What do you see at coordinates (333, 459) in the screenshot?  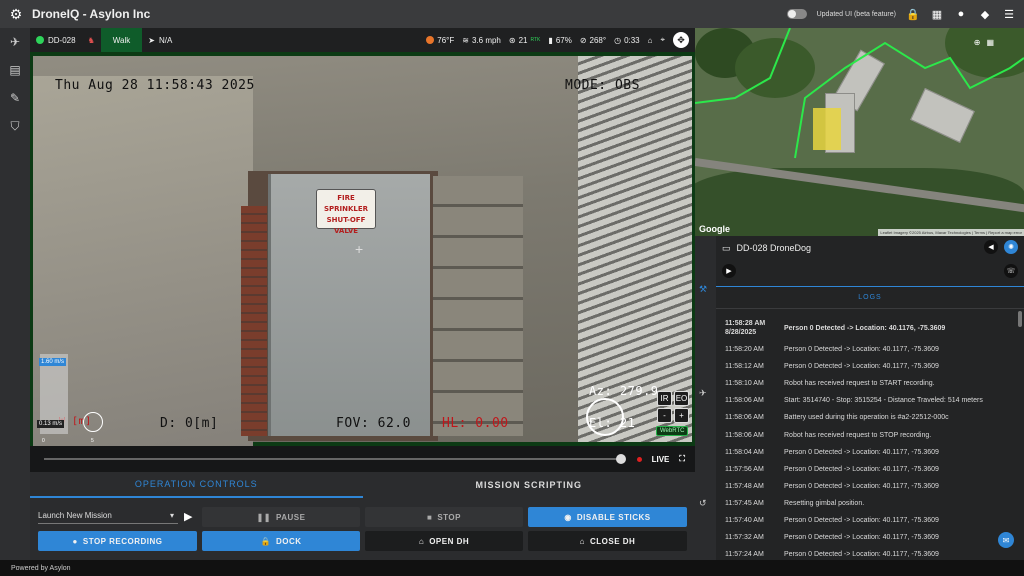 I see `timeline-track` at bounding box center [333, 459].